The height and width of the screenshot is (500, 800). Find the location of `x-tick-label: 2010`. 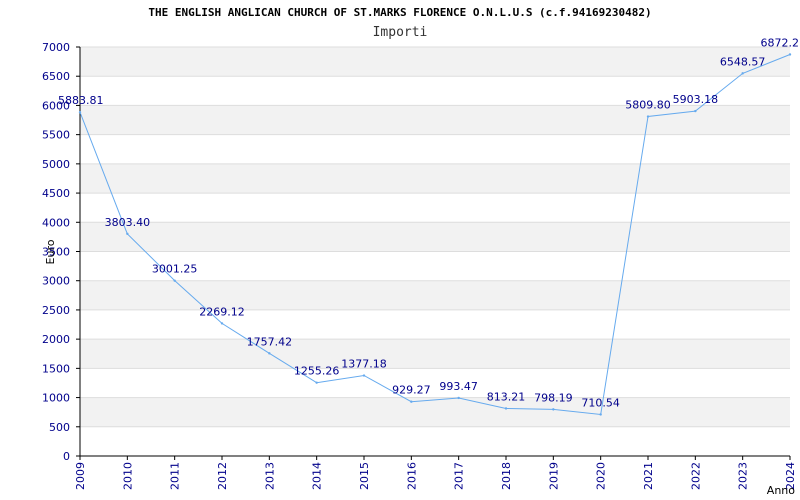

x-tick-label: 2010 is located at coordinates (127, 476).